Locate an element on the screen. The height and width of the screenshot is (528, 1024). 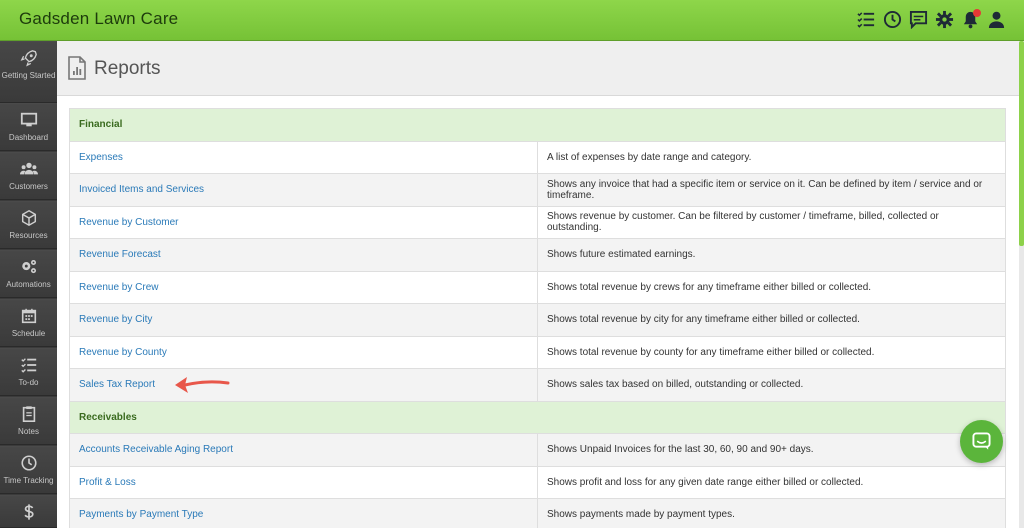
report-link: Payments by Payment Type is located at coordinates (141, 514).